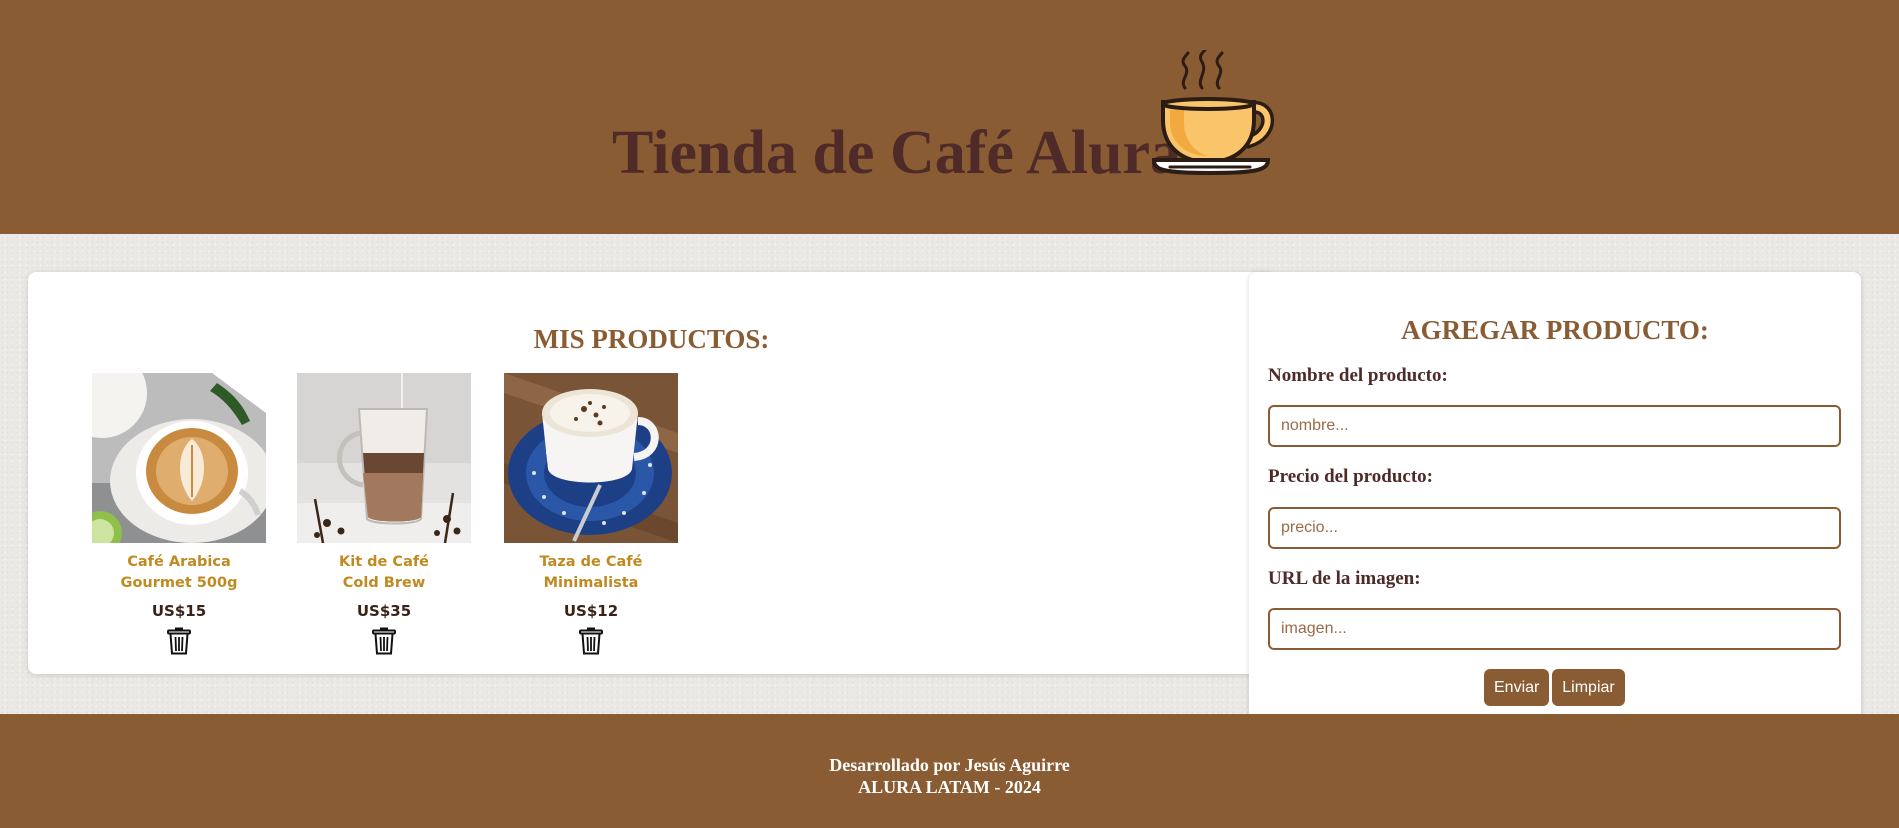  What do you see at coordinates (1344, 578) in the screenshot?
I see `image-url-label: URL de la imagen:` at bounding box center [1344, 578].